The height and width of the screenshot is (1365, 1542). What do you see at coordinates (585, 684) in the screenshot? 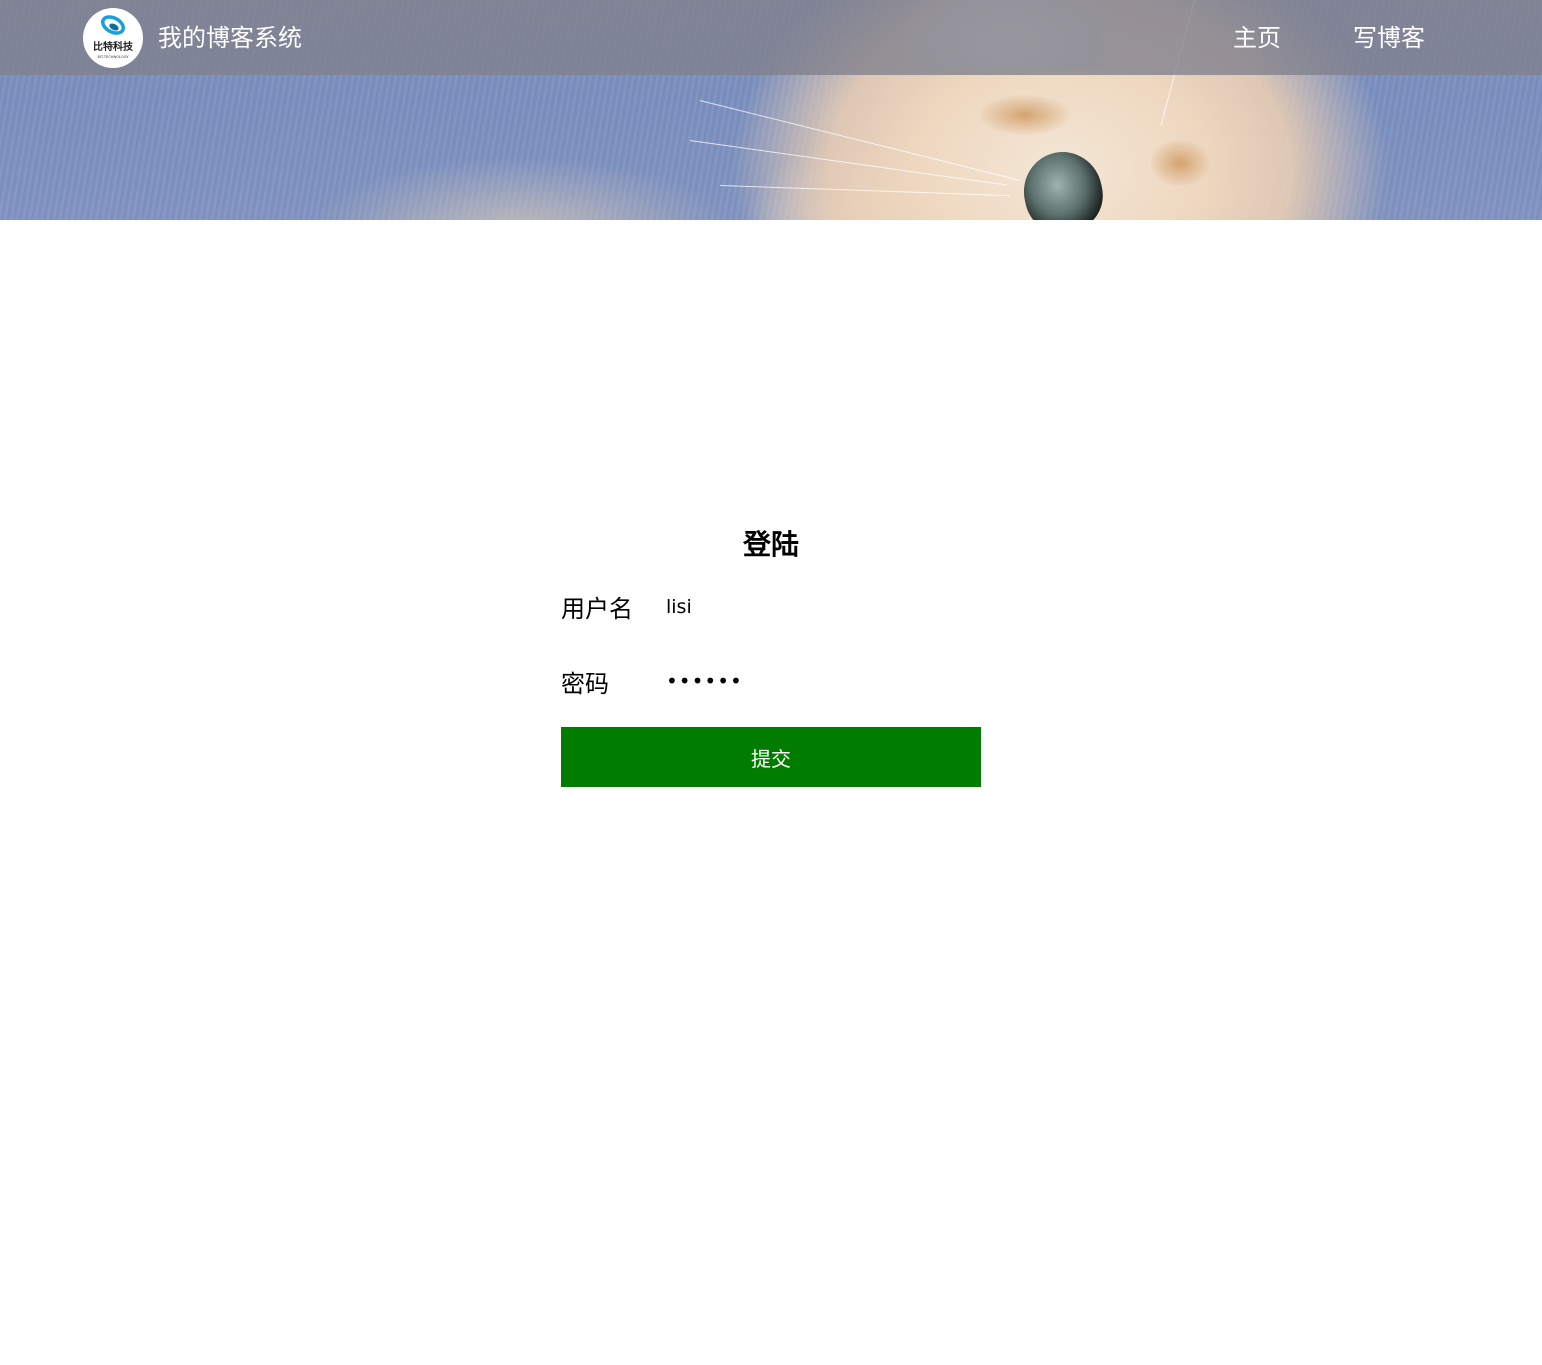
I see `password-label: 密码` at bounding box center [585, 684].